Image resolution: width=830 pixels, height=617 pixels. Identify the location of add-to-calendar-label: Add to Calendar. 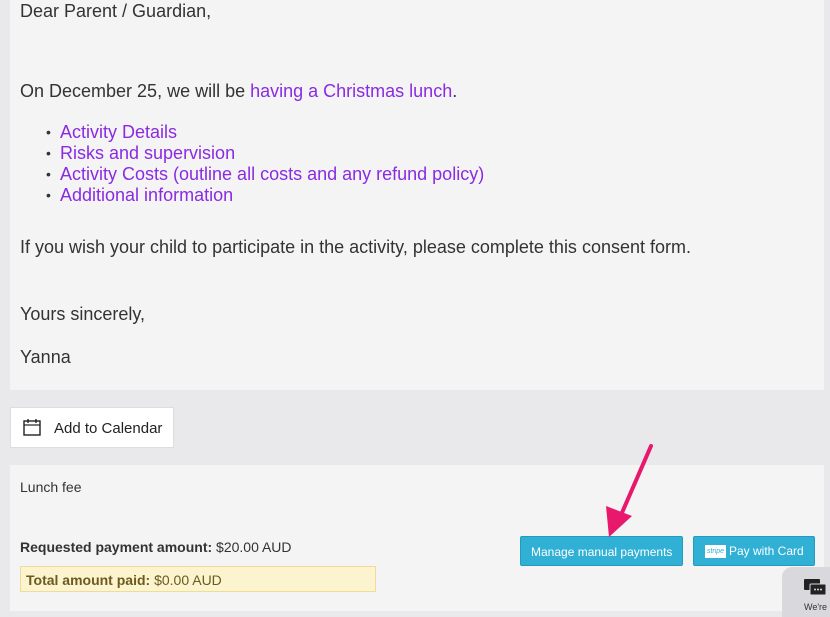
(108, 428).